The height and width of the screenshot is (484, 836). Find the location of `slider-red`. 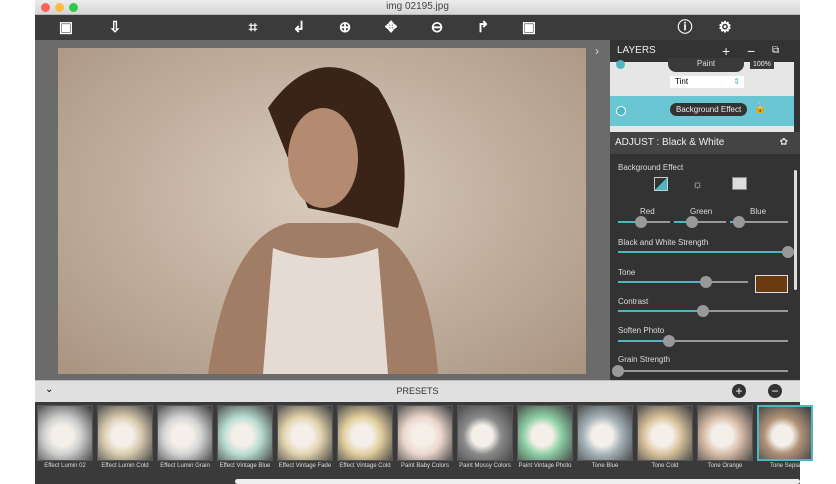

slider-red is located at coordinates (644, 222).